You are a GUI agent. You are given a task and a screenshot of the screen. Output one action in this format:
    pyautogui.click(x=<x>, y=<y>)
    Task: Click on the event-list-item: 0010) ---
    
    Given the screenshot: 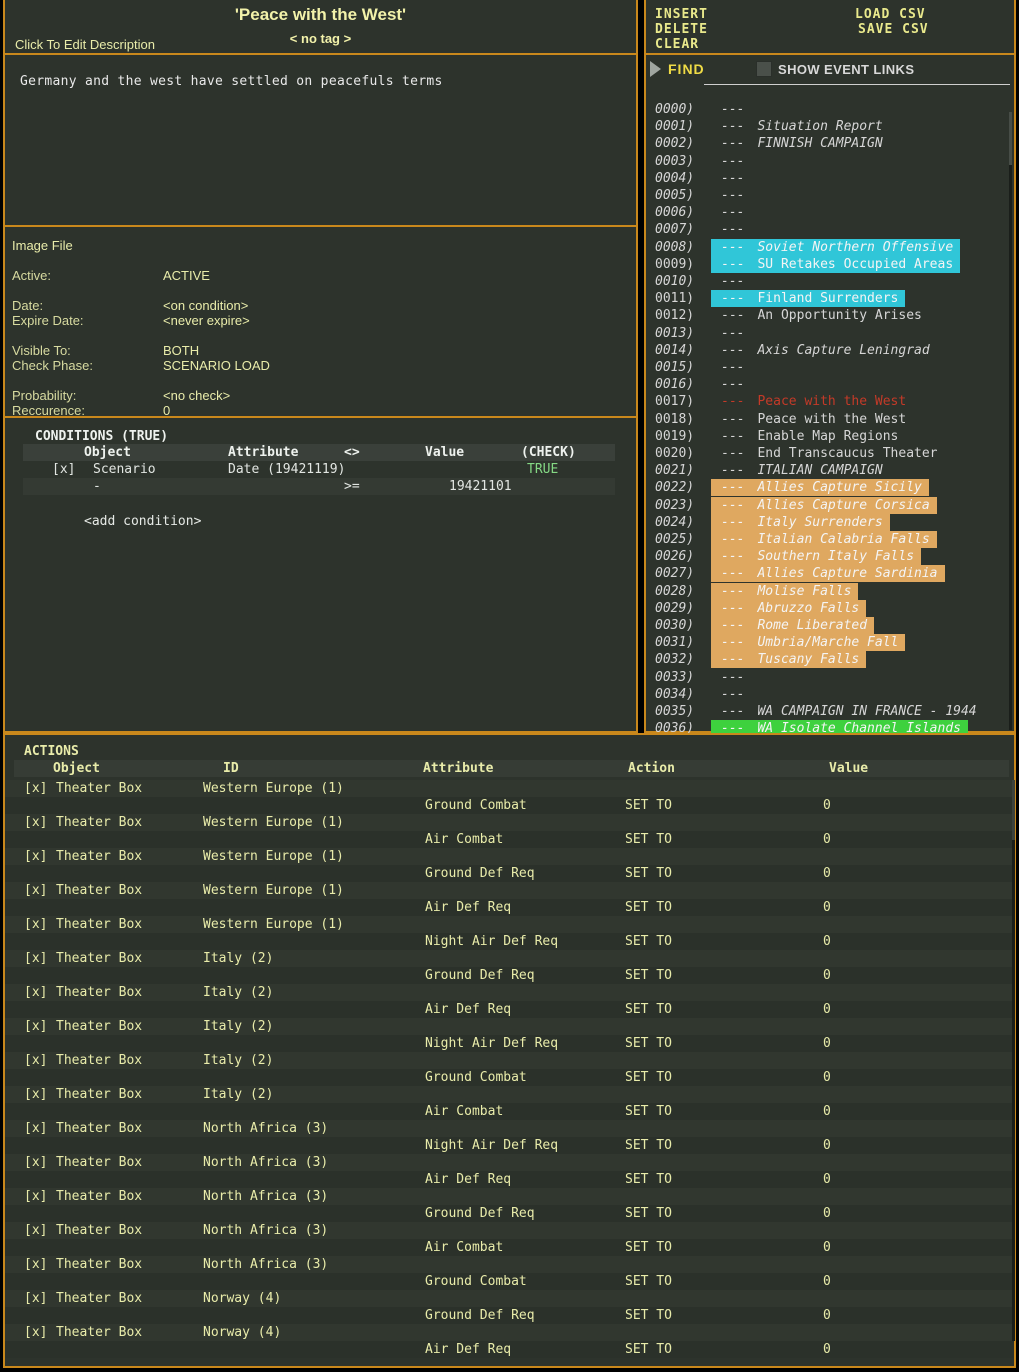 What is the action you would take?
    pyautogui.click(x=830, y=282)
    